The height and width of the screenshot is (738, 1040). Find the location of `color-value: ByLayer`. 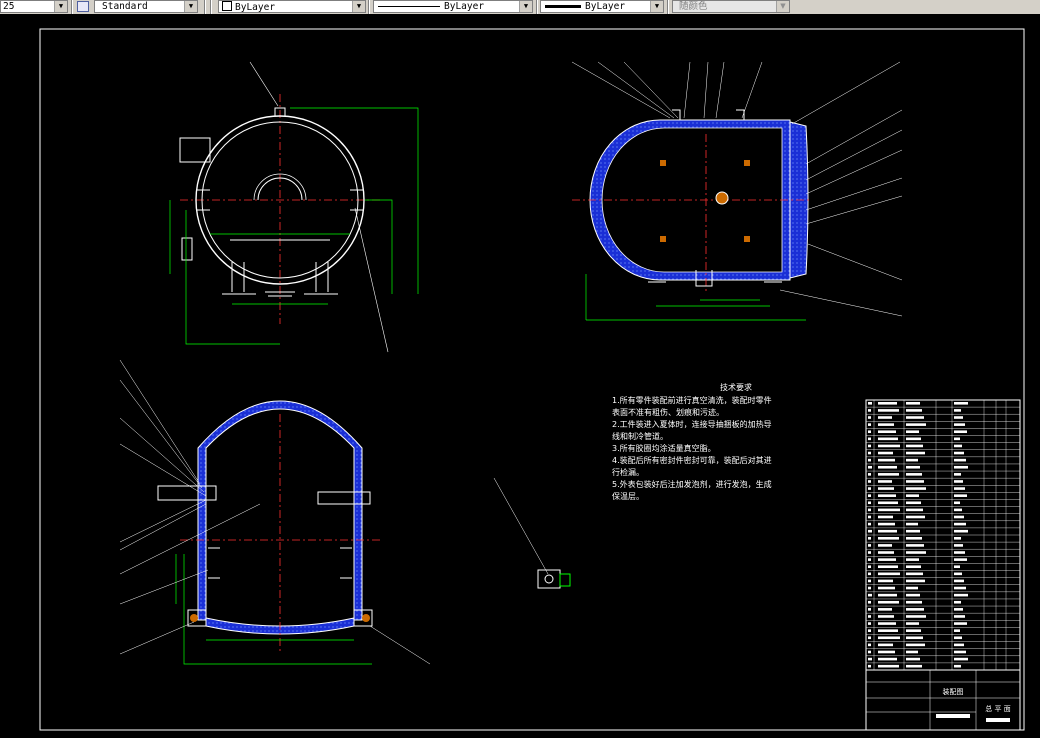

color-value: ByLayer is located at coordinates (255, 7).